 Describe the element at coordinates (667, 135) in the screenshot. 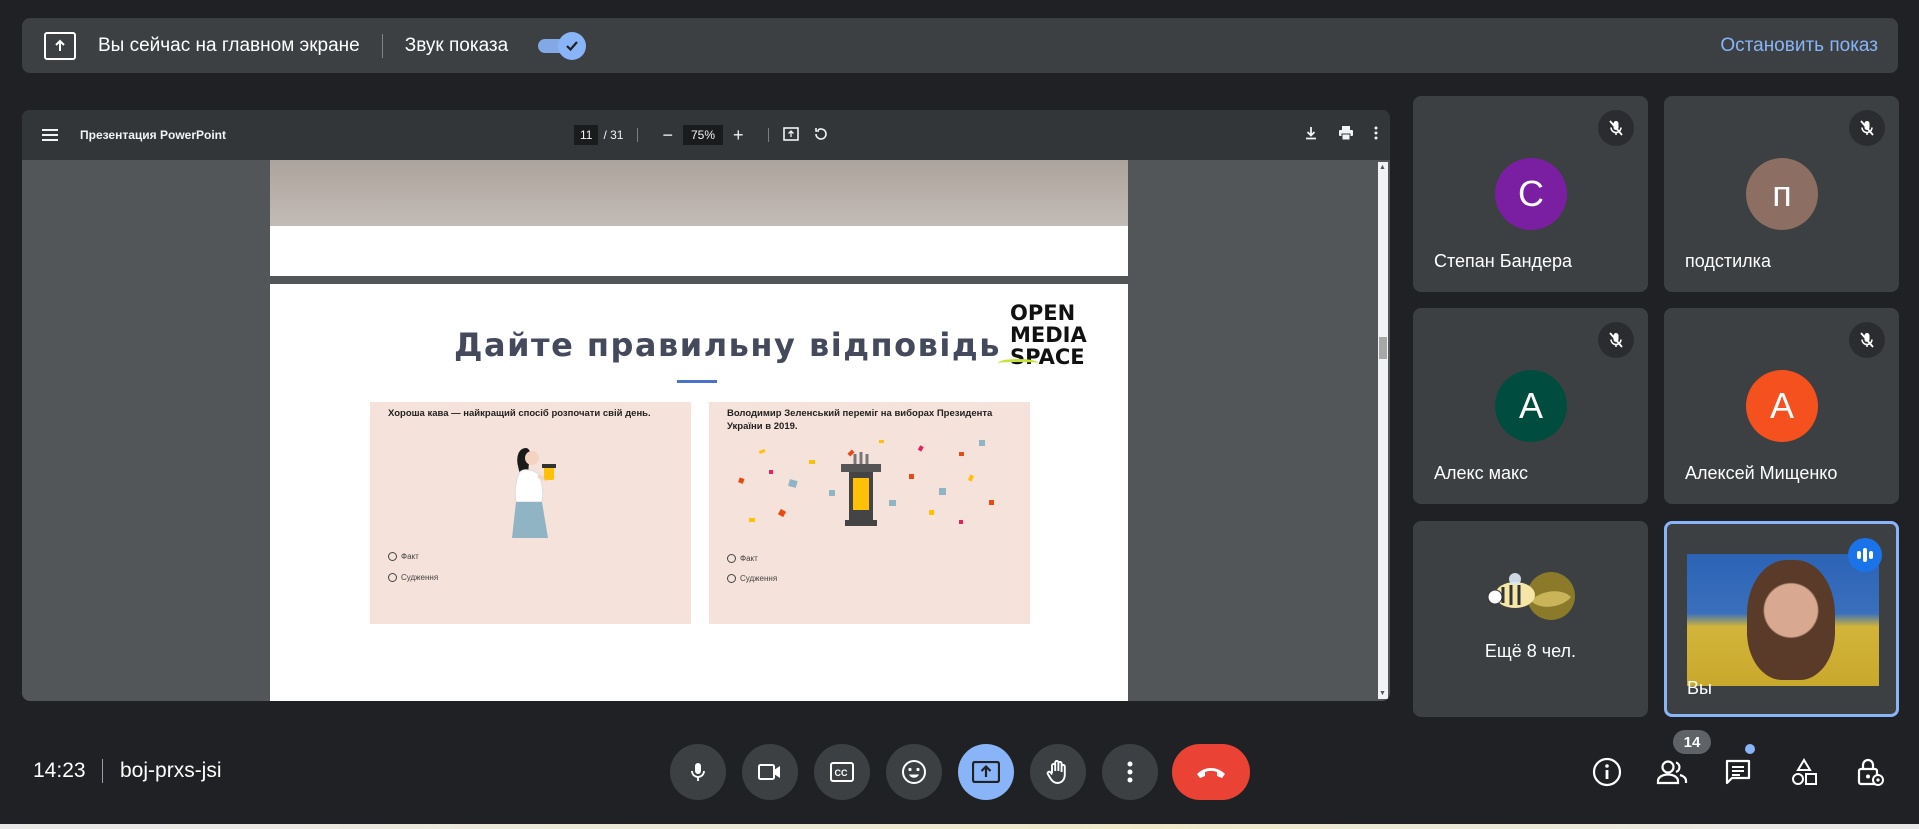

I see `zoom-out-button: −` at that location.